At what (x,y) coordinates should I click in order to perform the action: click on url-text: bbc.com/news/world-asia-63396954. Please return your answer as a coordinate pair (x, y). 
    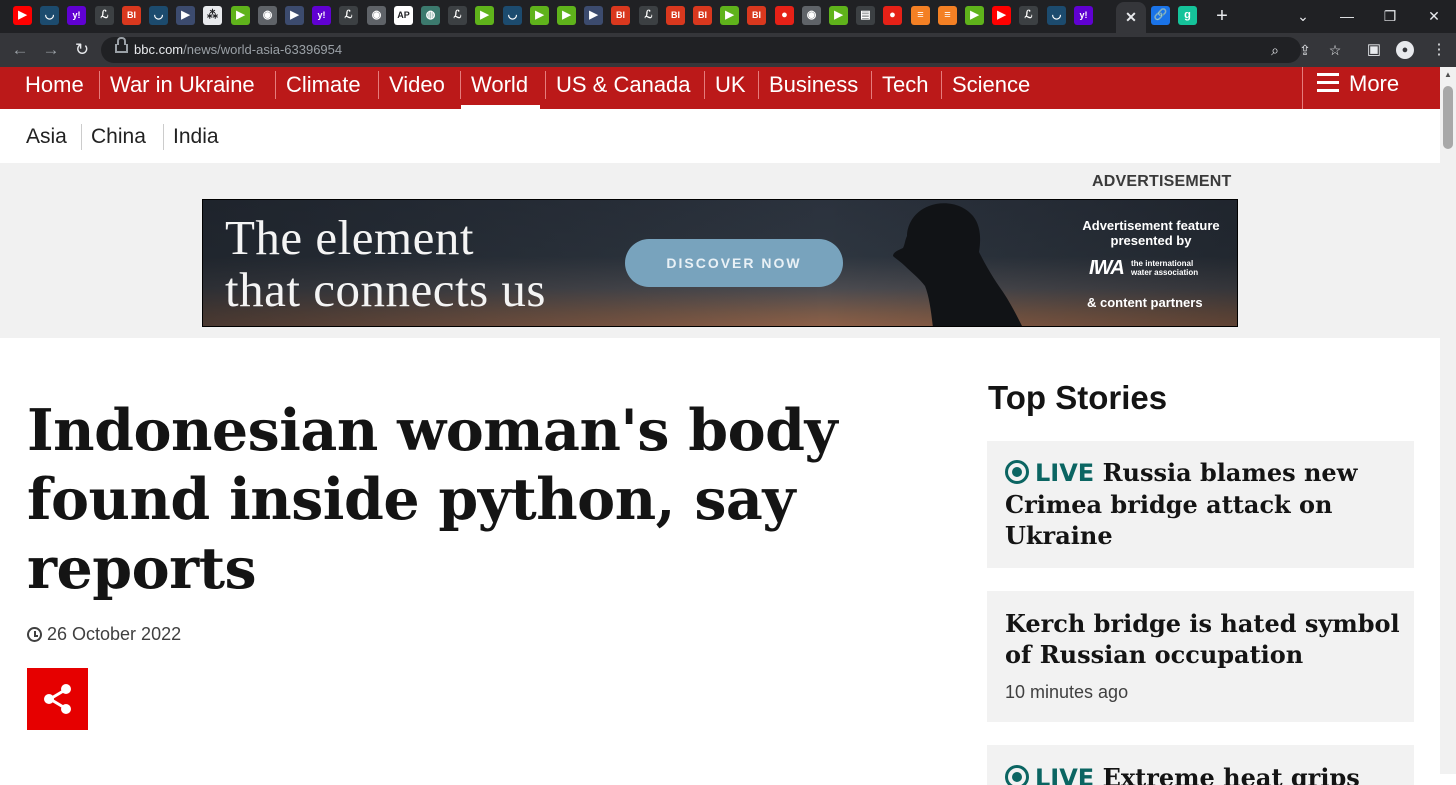
    Looking at the image, I should click on (238, 50).